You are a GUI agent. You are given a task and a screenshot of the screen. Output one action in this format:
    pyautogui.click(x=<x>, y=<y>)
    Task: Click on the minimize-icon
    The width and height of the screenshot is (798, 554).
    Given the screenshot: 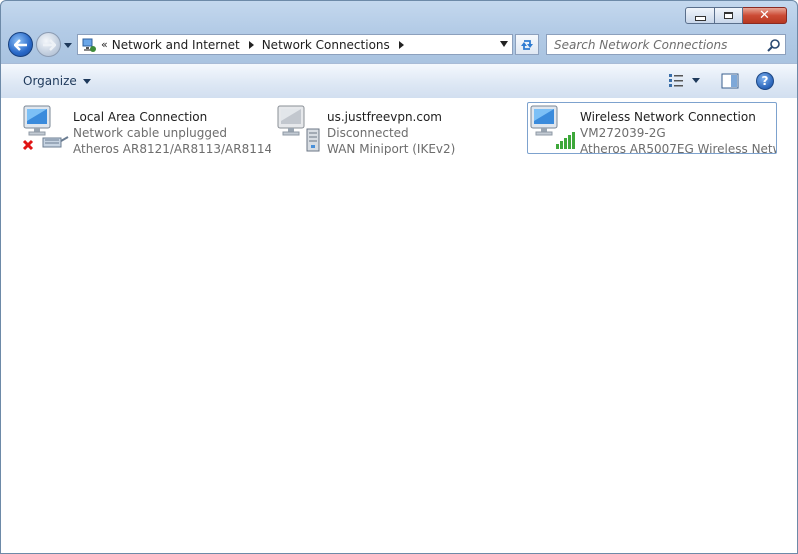 What is the action you would take?
    pyautogui.click(x=700, y=18)
    